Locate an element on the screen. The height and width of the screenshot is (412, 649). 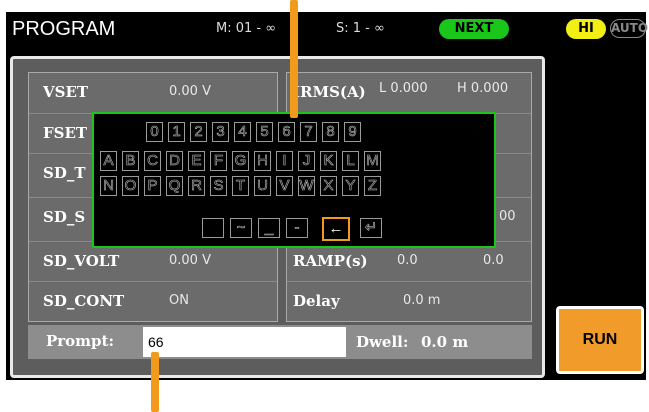
prompt-input is located at coordinates (244, 342).